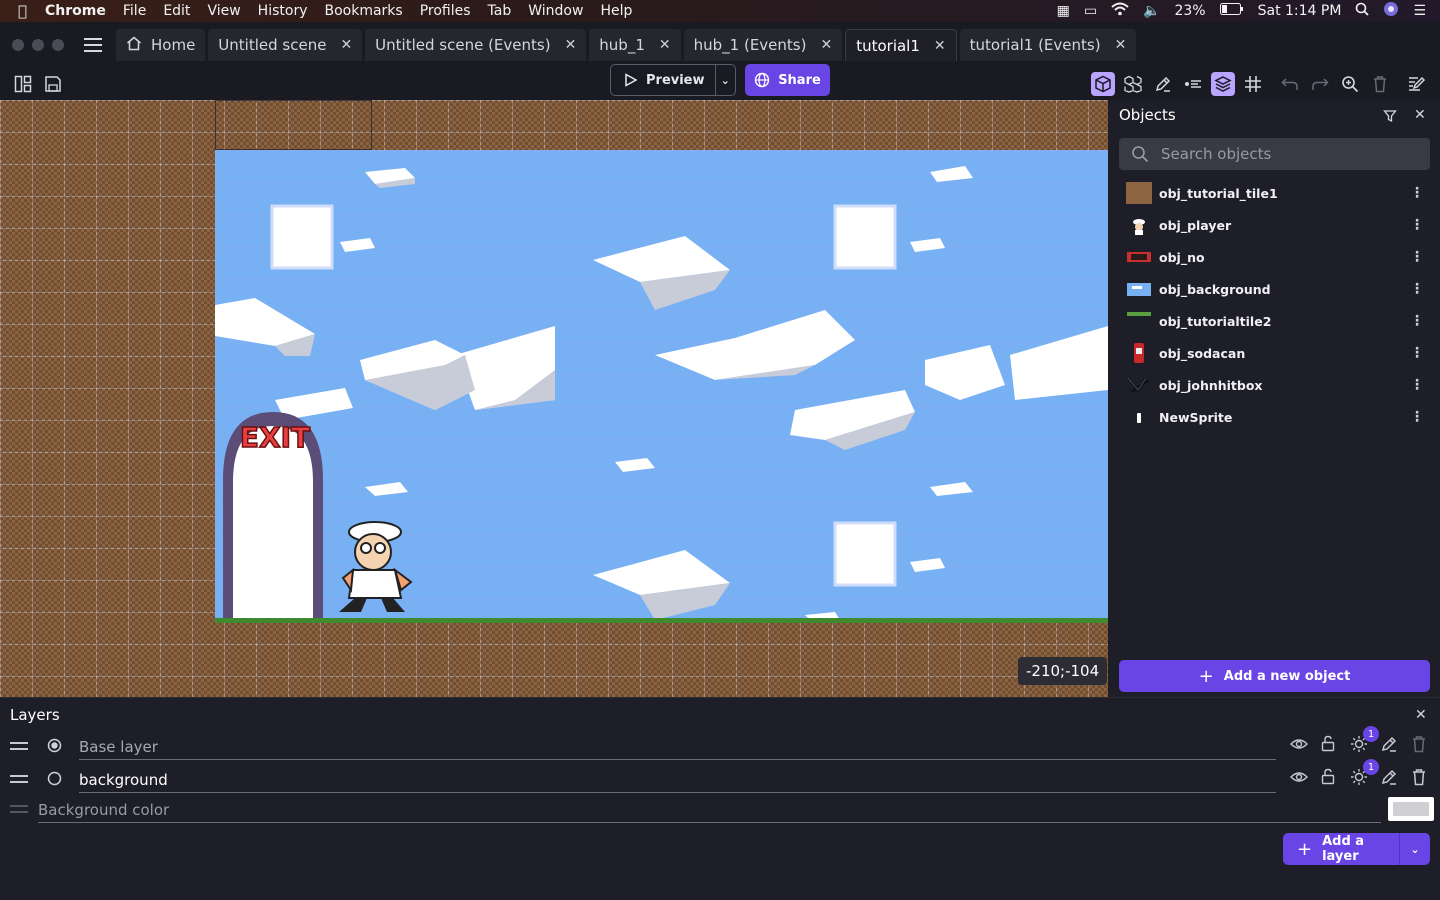 This screenshot has width=1440, height=900. What do you see at coordinates (58, 45) in the screenshot?
I see `zoom-window-button` at bounding box center [58, 45].